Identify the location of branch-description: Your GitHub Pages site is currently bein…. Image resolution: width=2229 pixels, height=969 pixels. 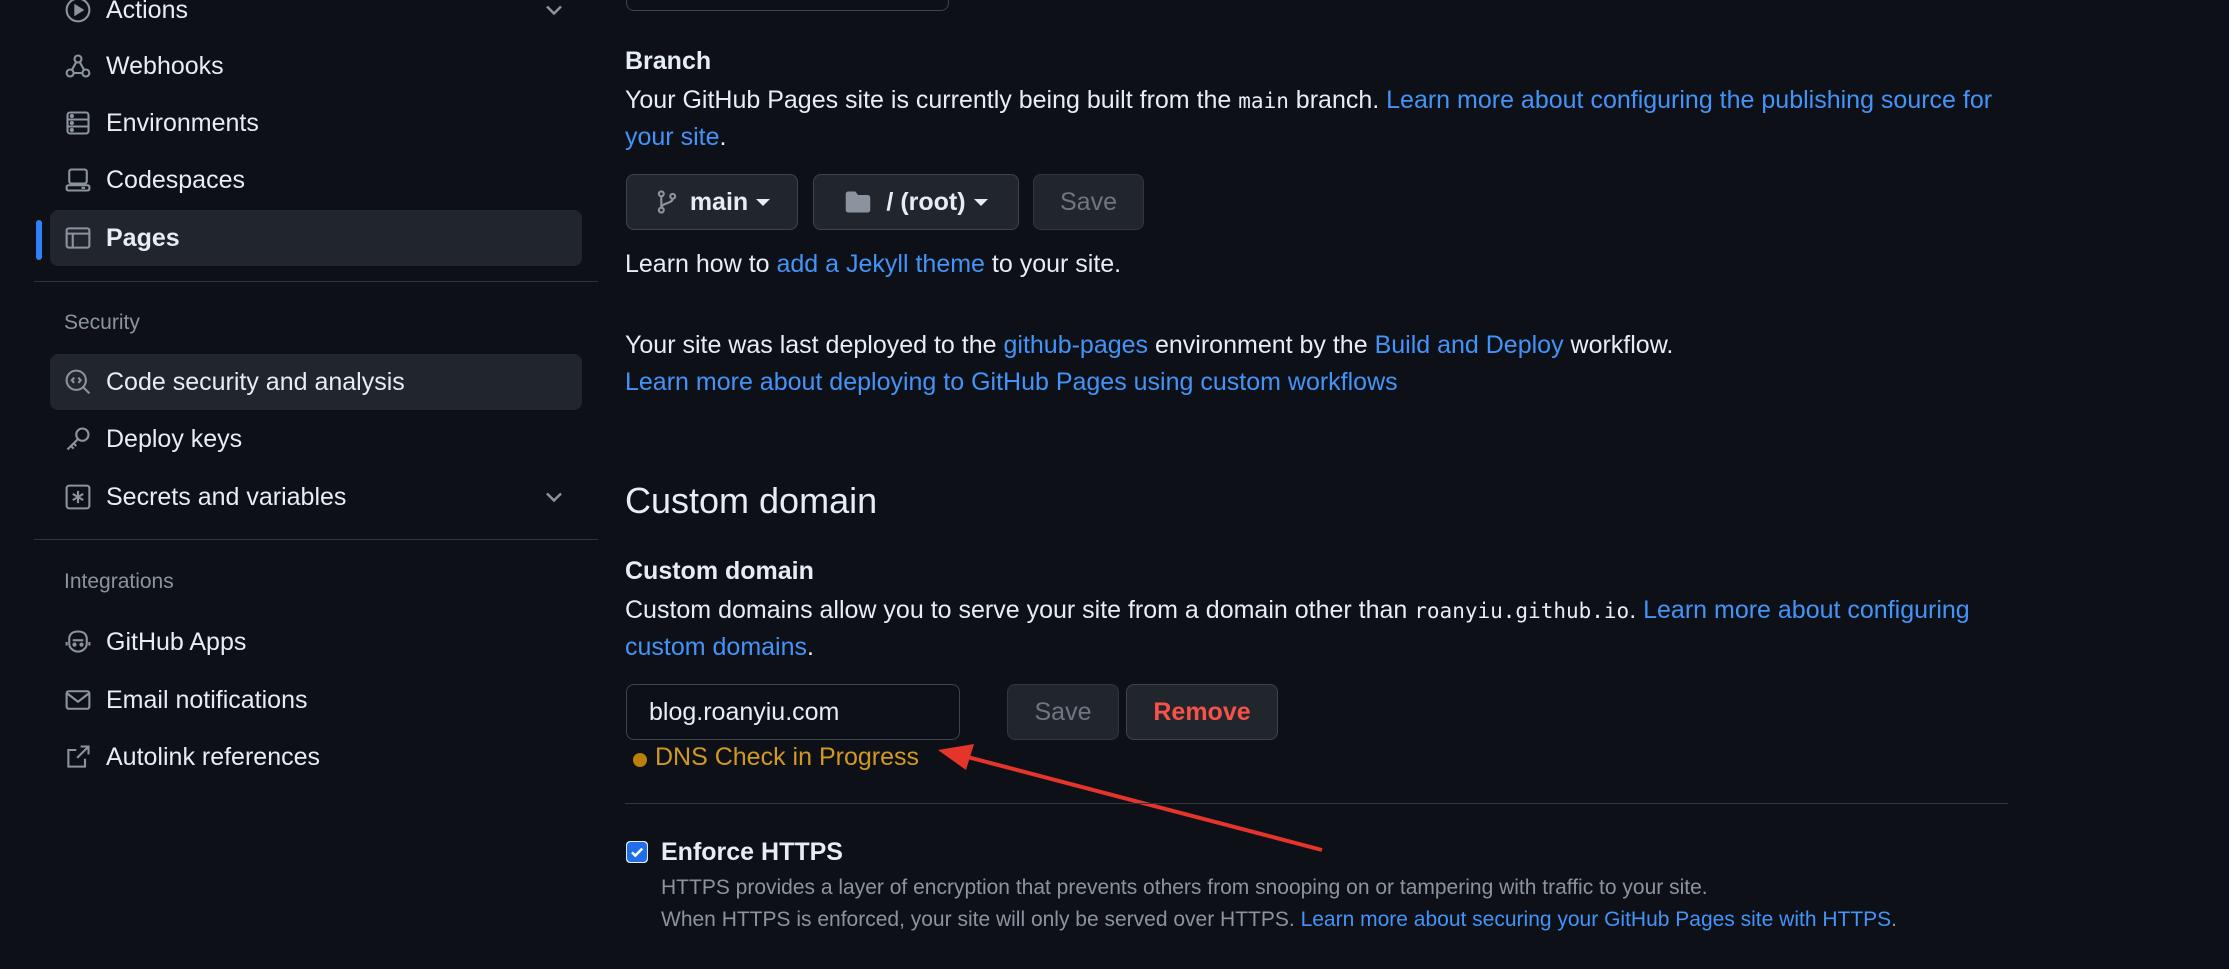
(1308, 100).